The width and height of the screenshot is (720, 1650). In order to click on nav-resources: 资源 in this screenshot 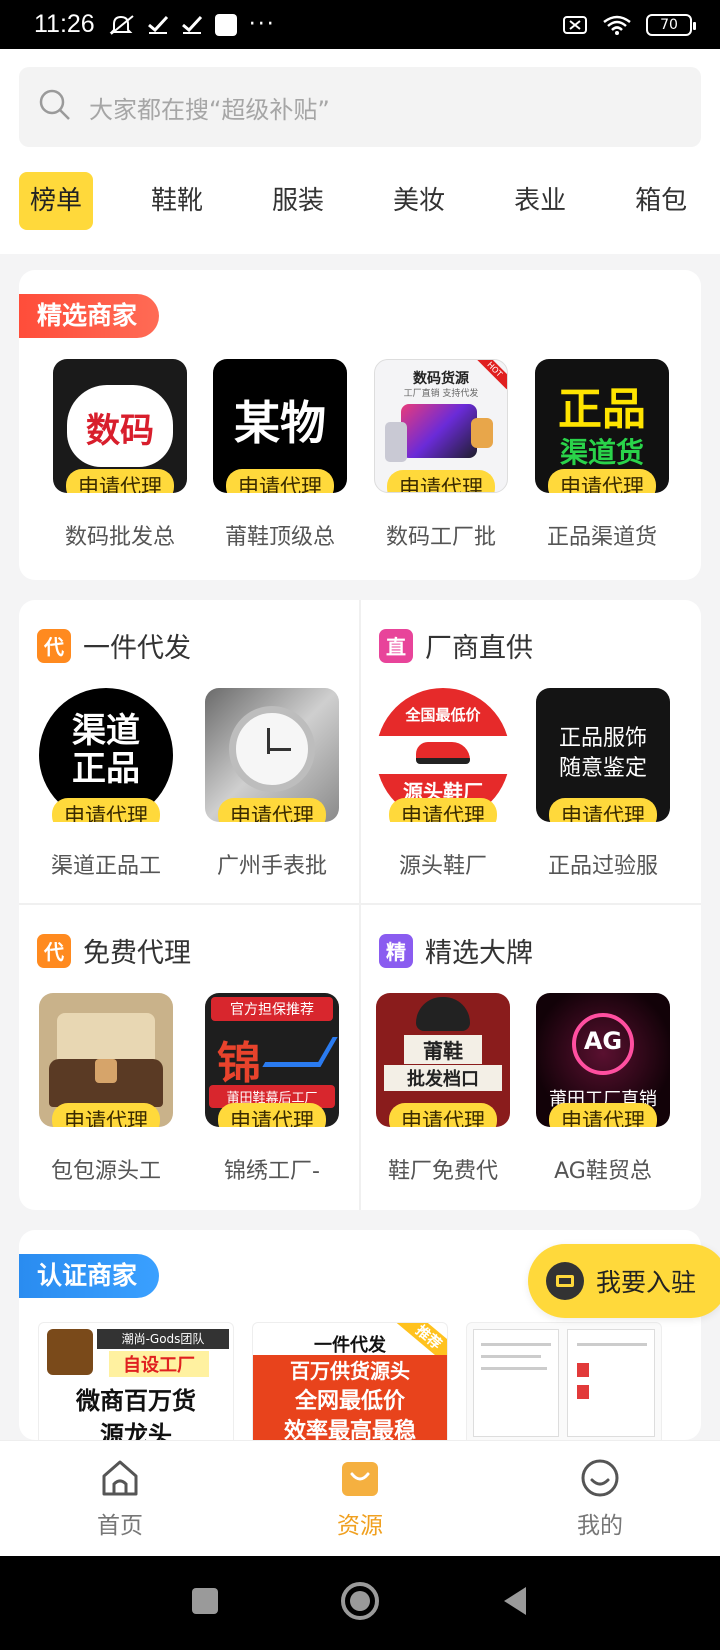, I will do `click(360, 1498)`.